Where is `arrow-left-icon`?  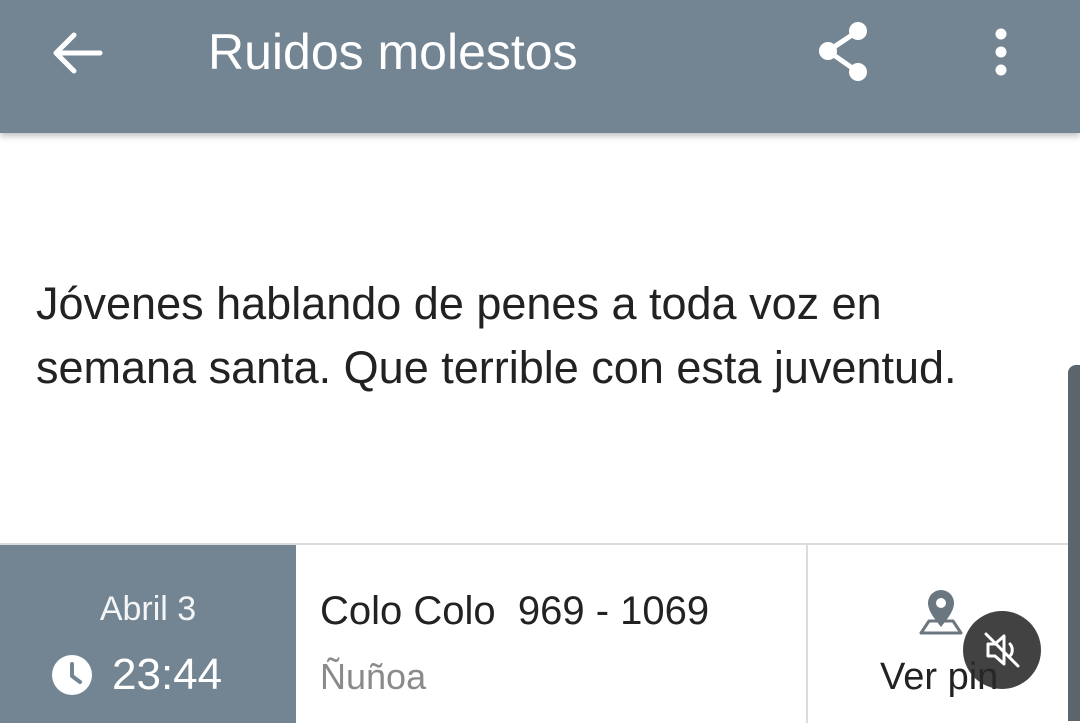
arrow-left-icon is located at coordinates (78, 53).